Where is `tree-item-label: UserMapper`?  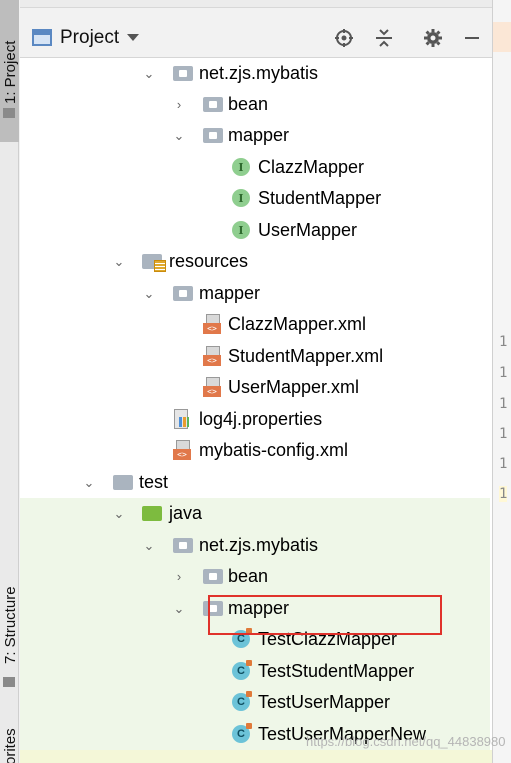 tree-item-label: UserMapper is located at coordinates (308, 230).